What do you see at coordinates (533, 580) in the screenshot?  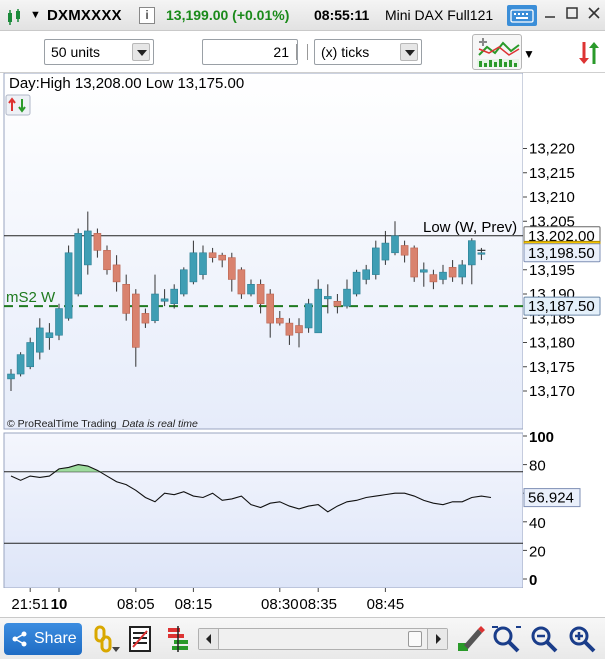 I see `oscillator-axis-label: 0` at bounding box center [533, 580].